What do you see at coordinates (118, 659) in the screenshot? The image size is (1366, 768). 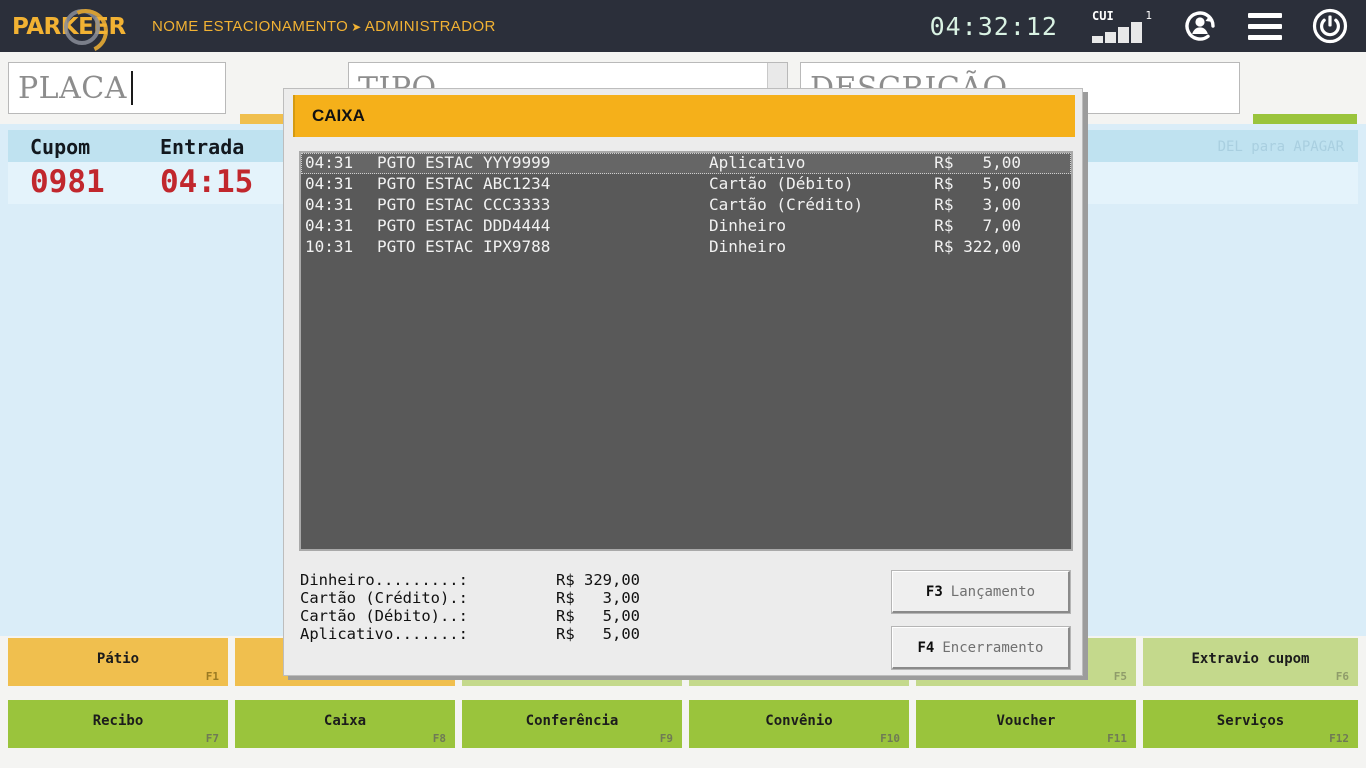 I see `fkey-label: Pátio` at bounding box center [118, 659].